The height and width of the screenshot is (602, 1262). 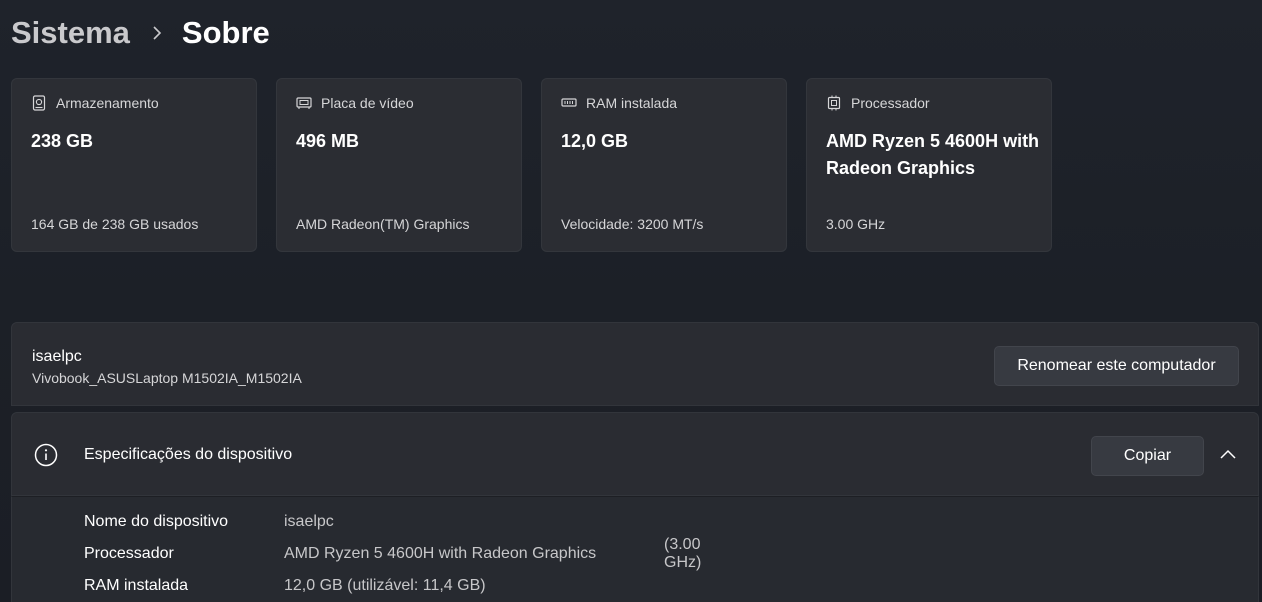 What do you see at coordinates (225, 32) in the screenshot?
I see `page-title: Sobre` at bounding box center [225, 32].